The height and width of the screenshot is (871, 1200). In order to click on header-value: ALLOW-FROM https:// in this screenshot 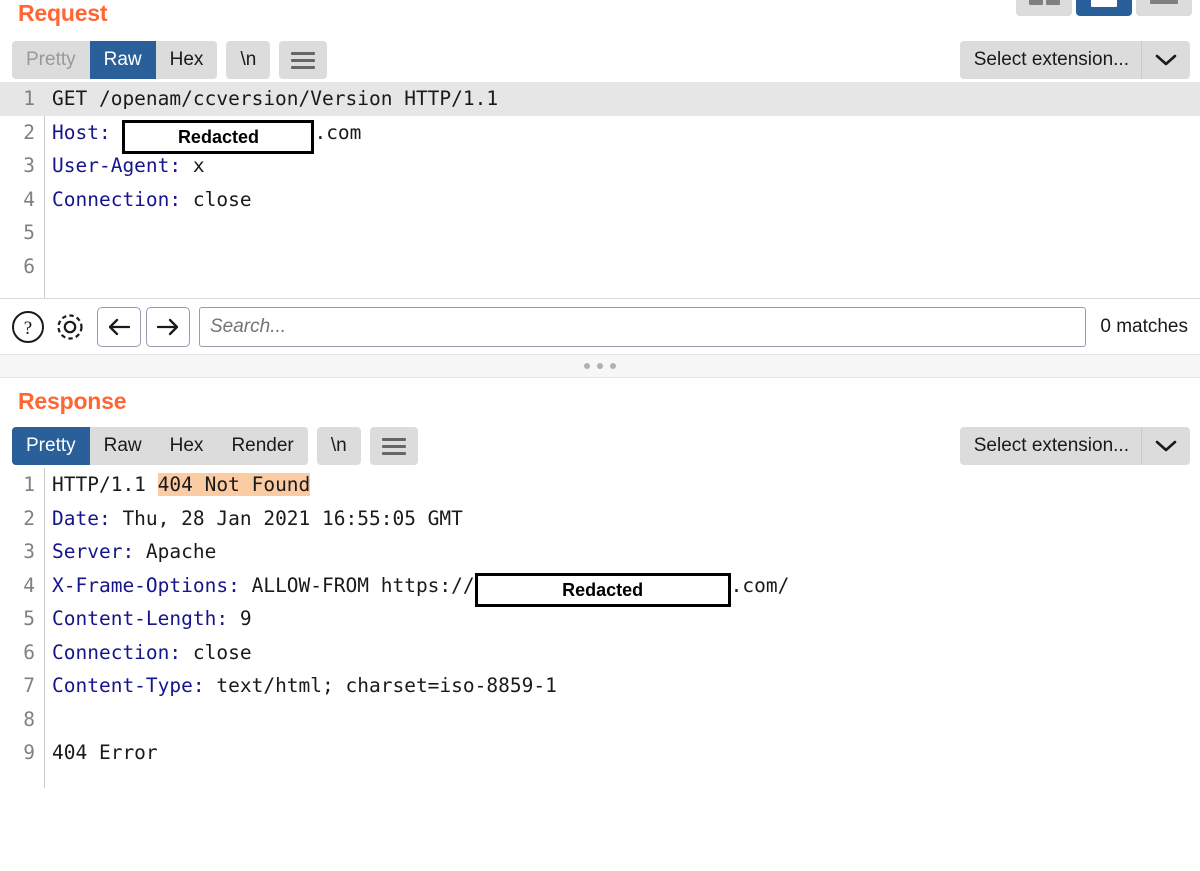, I will do `click(357, 585)`.